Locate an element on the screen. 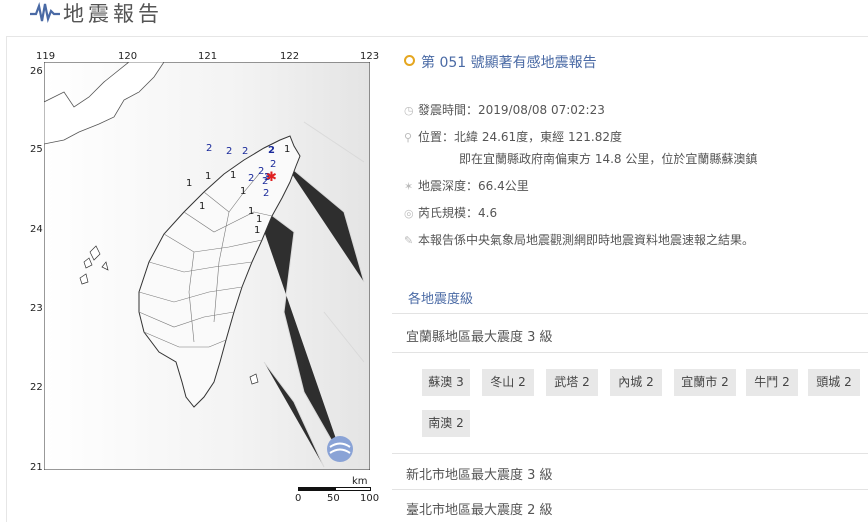 Image resolution: width=868 pixels, height=522 pixels. town-badge: 內城 2 is located at coordinates (636, 382).